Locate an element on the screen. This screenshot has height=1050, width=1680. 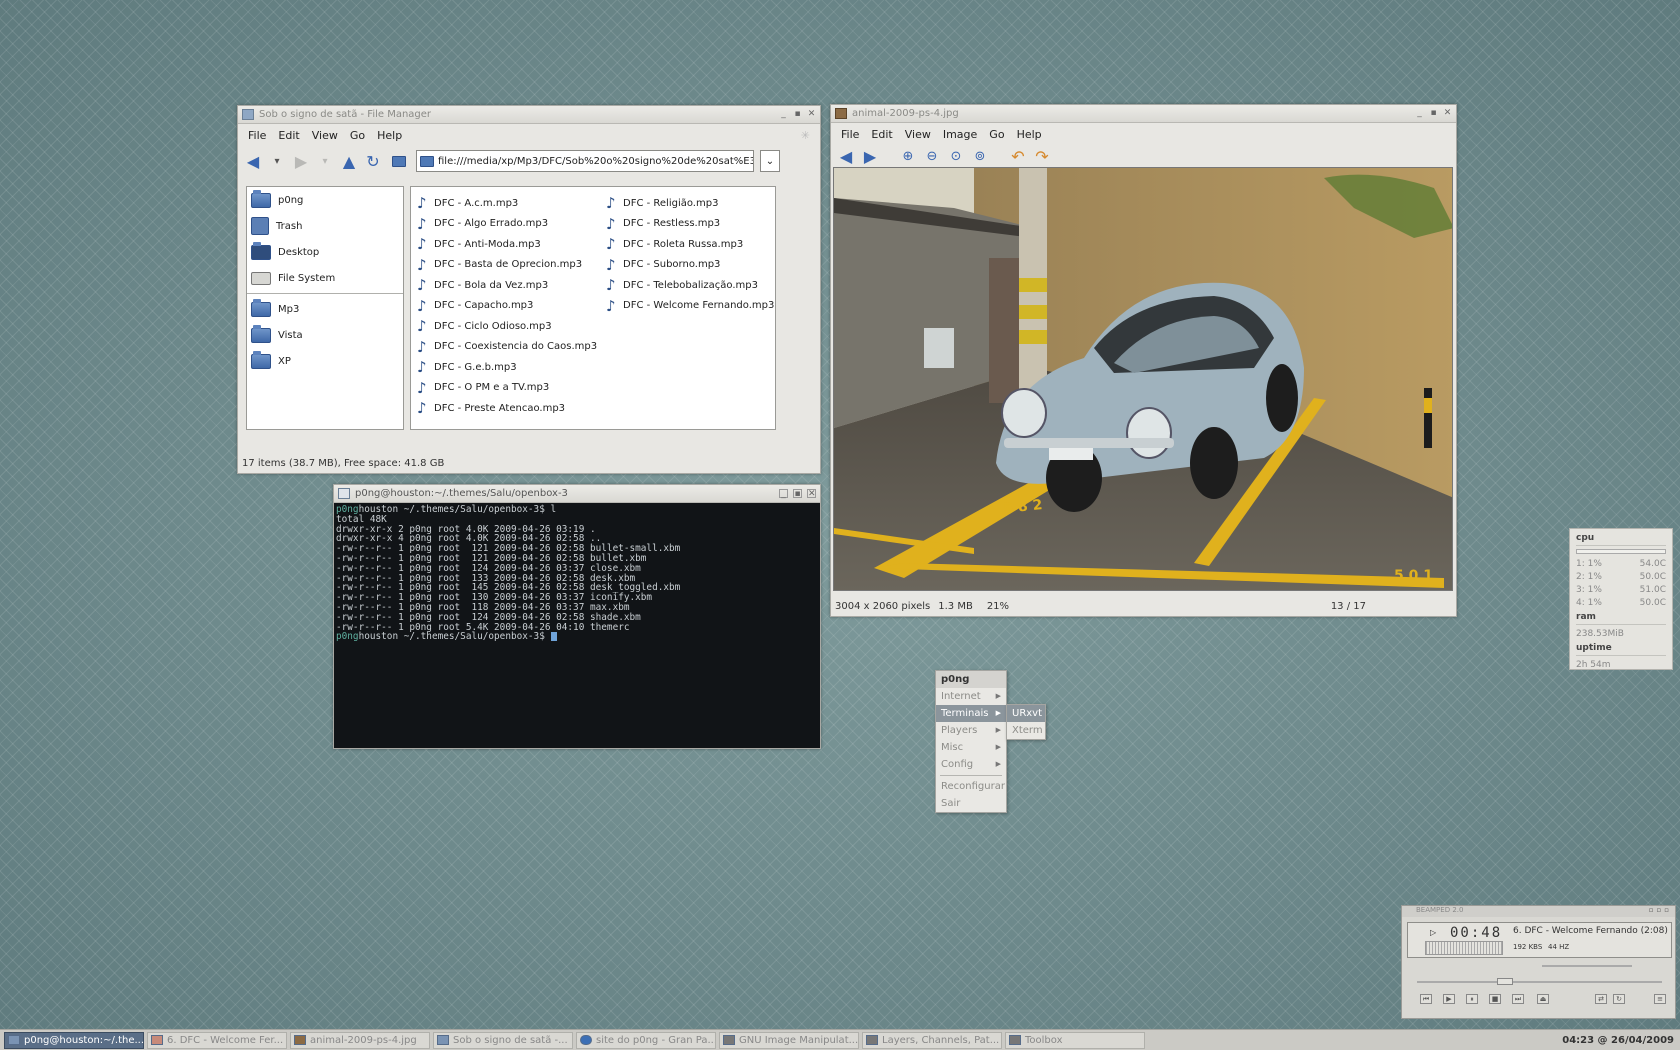
zoom-normal-icon: ⊙ is located at coordinates (956, 156).